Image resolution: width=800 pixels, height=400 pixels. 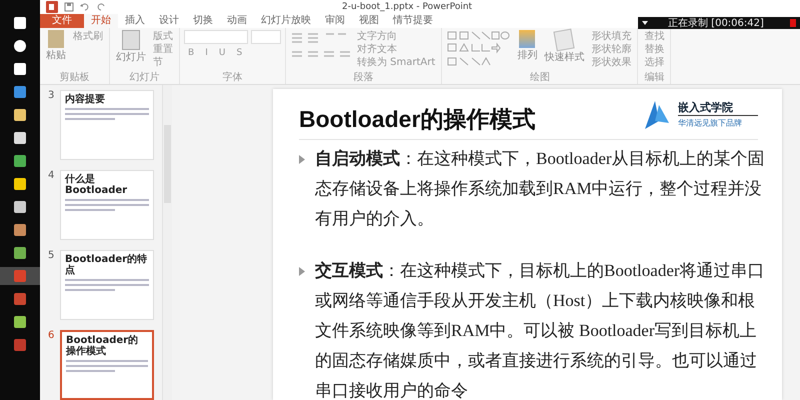 I want to click on slide-thumbnail: 什么是Bootloader, so click(x=107, y=205).